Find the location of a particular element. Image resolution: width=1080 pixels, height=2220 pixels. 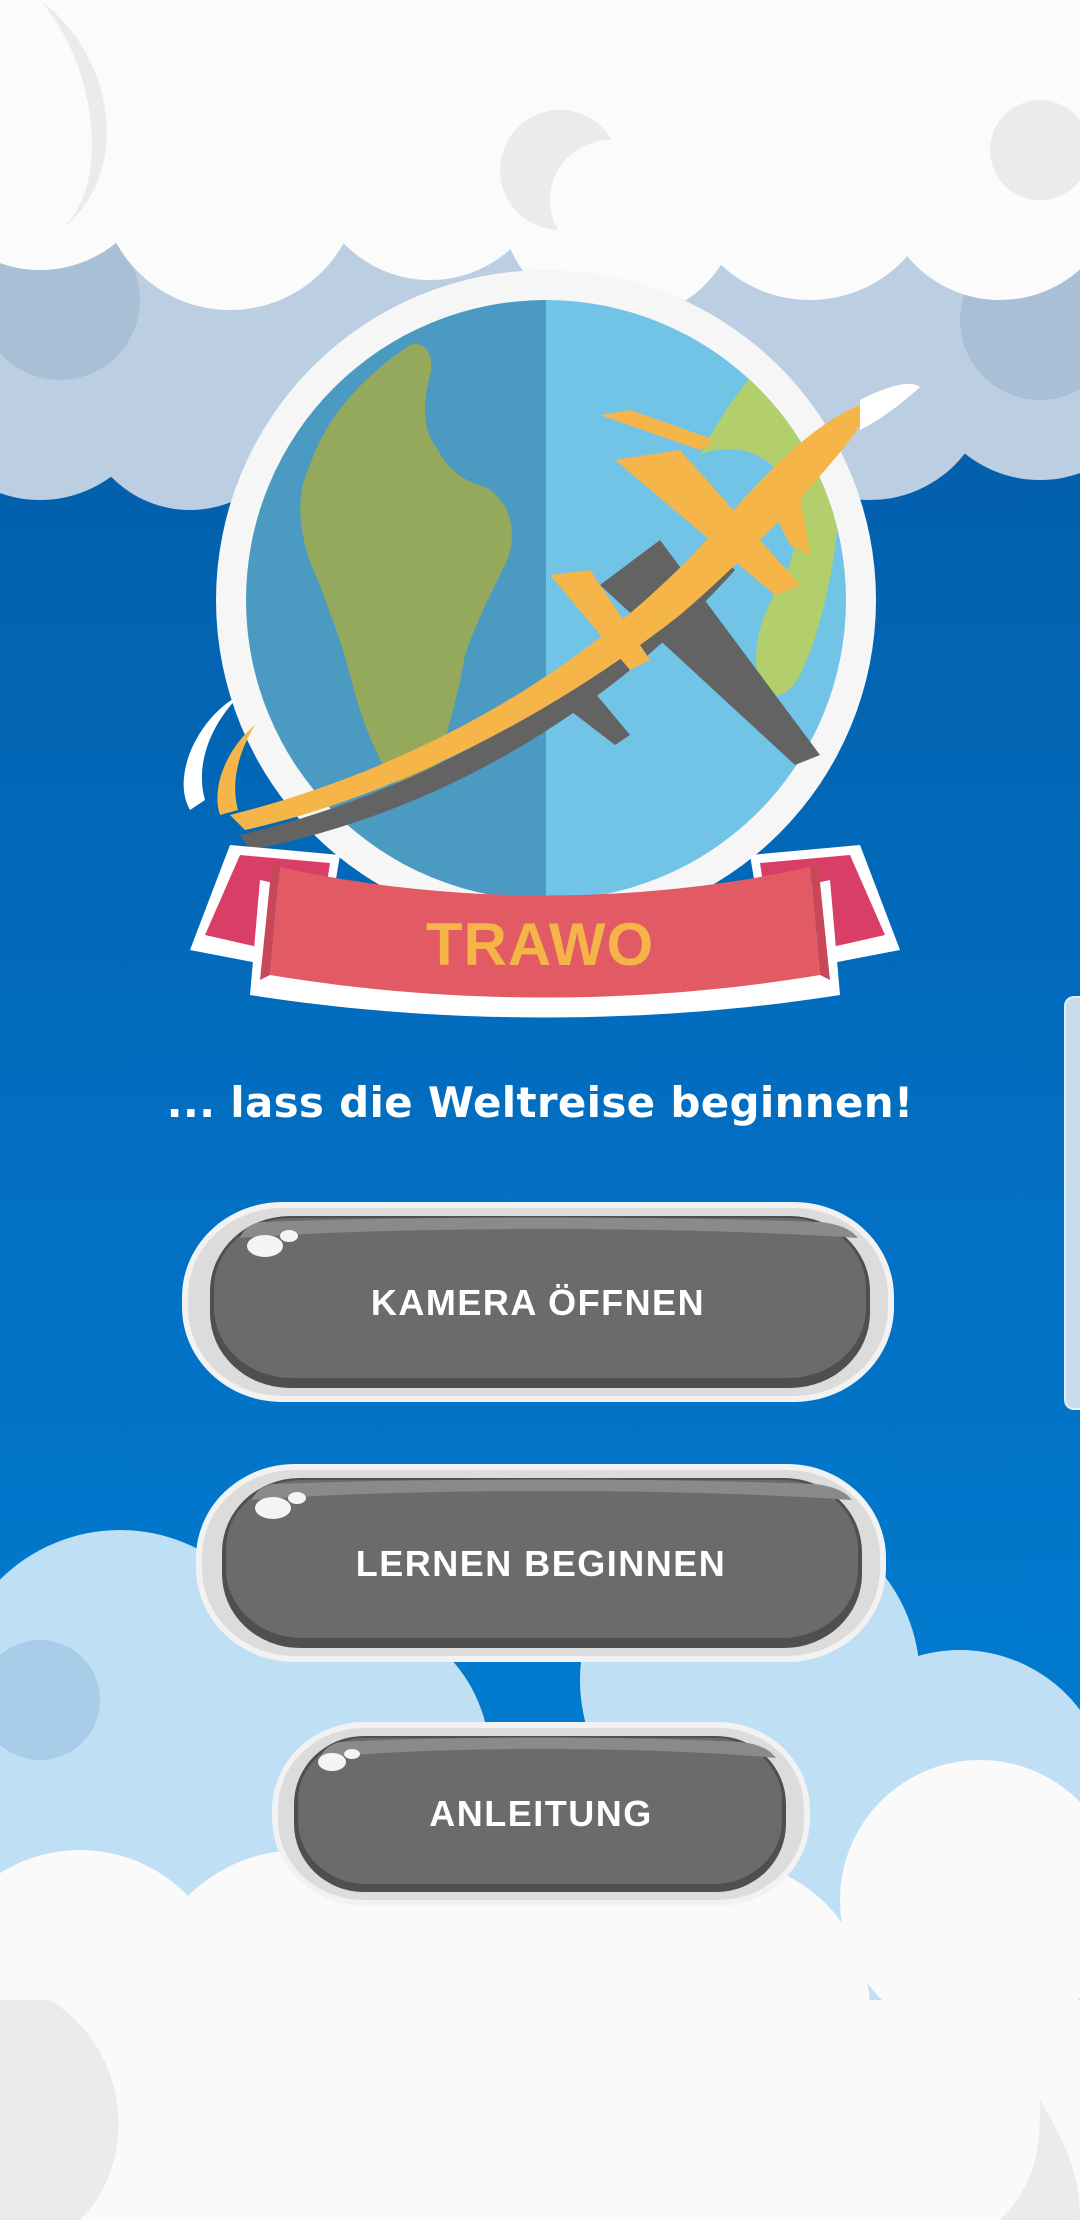

open-camera-button: KAMERA ÖFFNEN is located at coordinates (538, 1303).